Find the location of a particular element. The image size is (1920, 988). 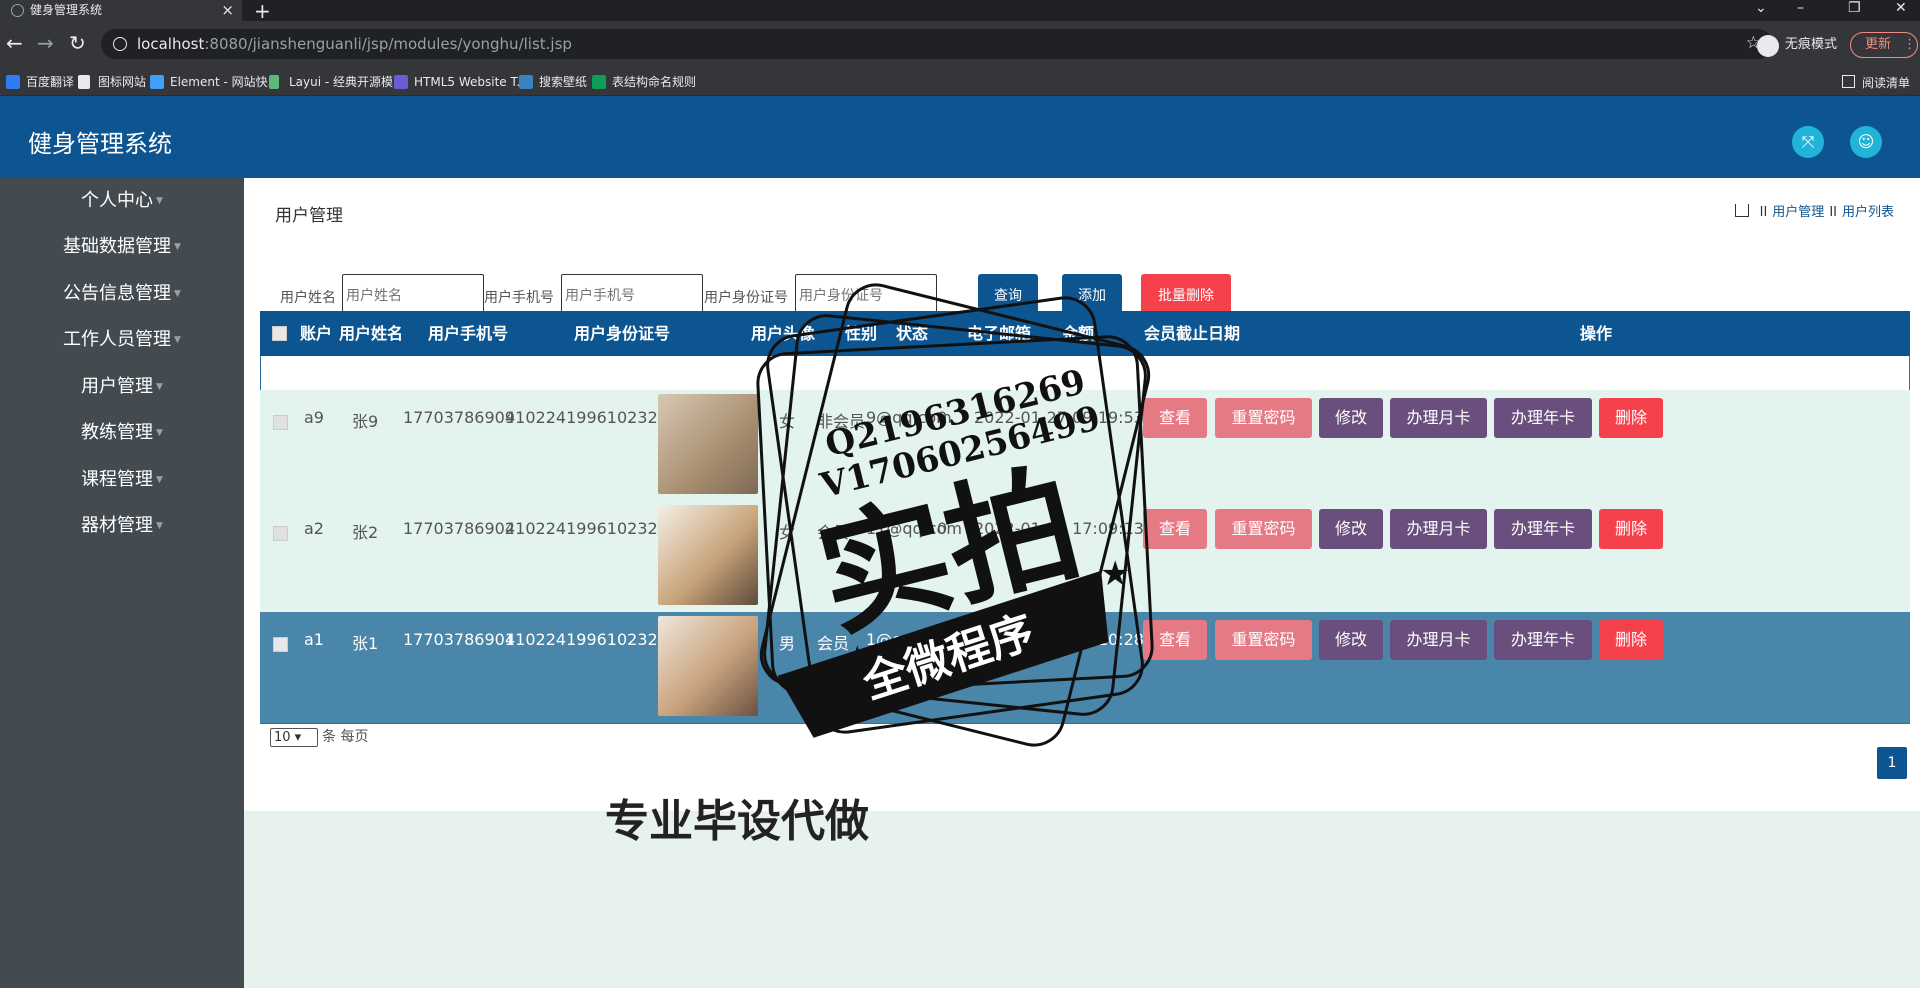

name-cell: 张1 is located at coordinates (365, 643).